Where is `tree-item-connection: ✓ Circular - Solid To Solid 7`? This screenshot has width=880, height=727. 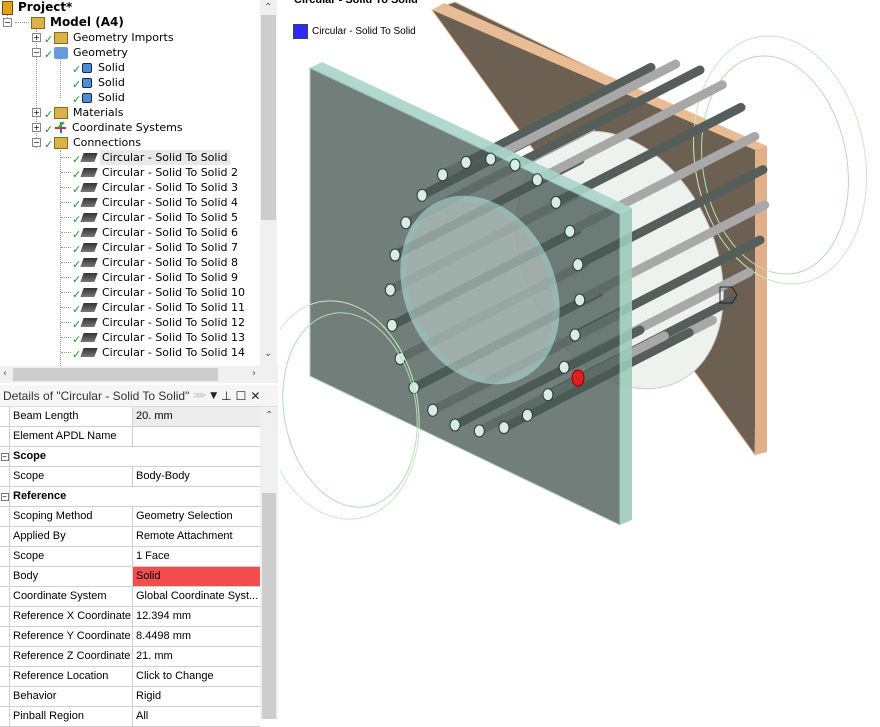
tree-item-connection: ✓ Circular - Solid To Solid 7 is located at coordinates (156, 248).